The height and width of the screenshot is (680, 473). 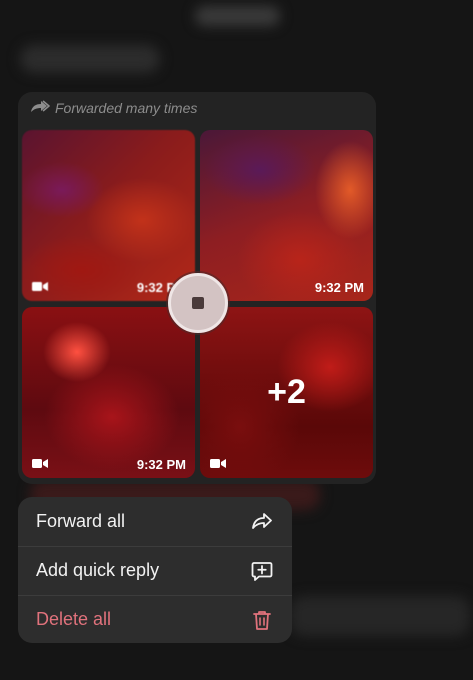 I want to click on menu-item-forward-all: Forward all, so click(x=155, y=521).